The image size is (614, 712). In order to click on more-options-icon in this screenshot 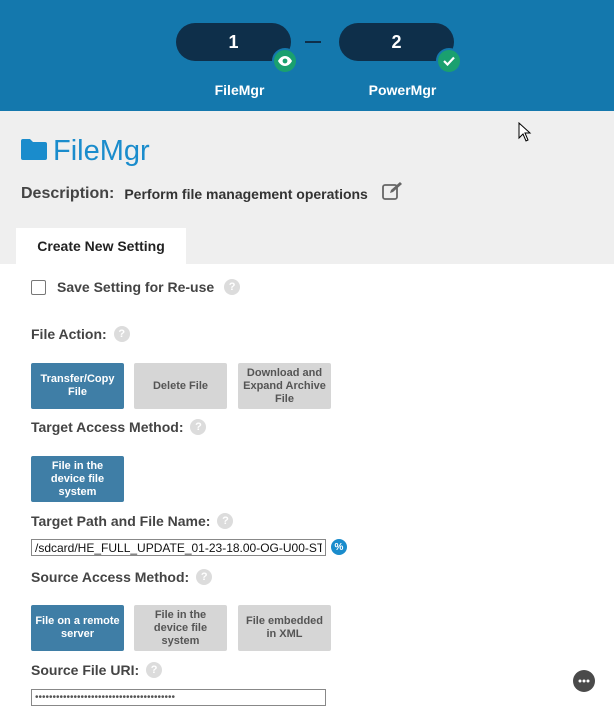, I will do `click(584, 681)`.